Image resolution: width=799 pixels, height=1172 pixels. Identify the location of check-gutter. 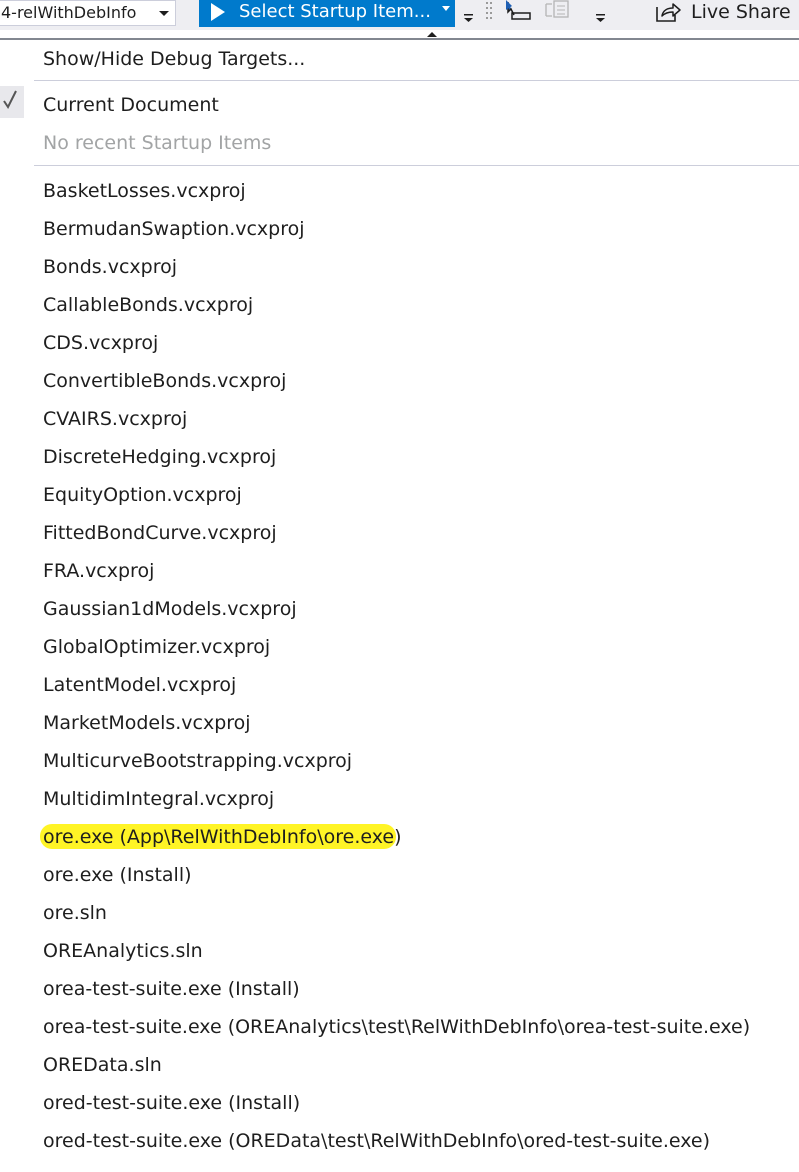
(12, 102).